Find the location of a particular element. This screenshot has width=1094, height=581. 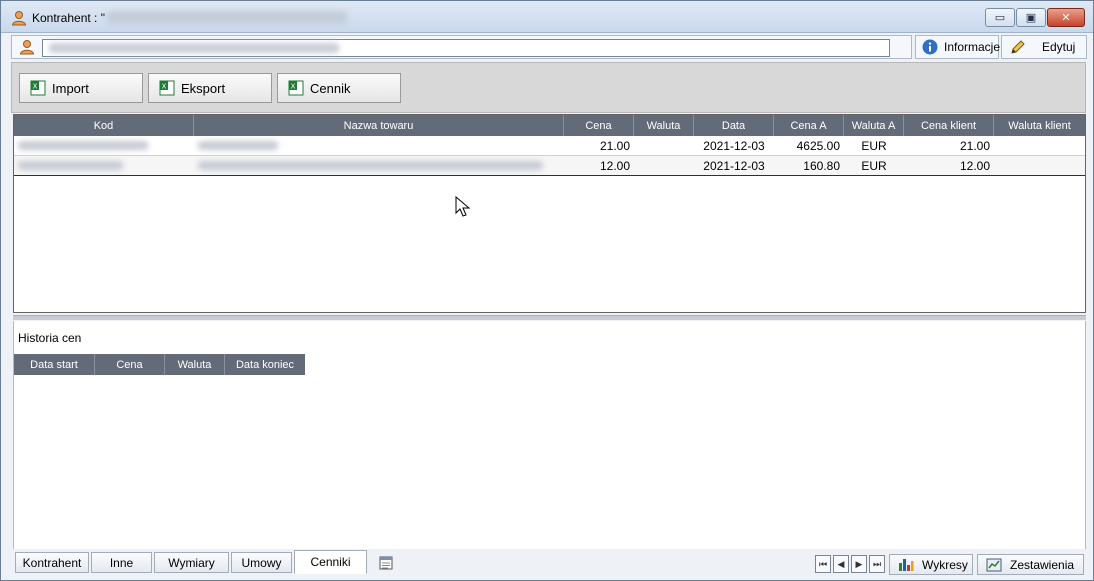

zestawienia-label: Zestawienia is located at coordinates (1042, 564).